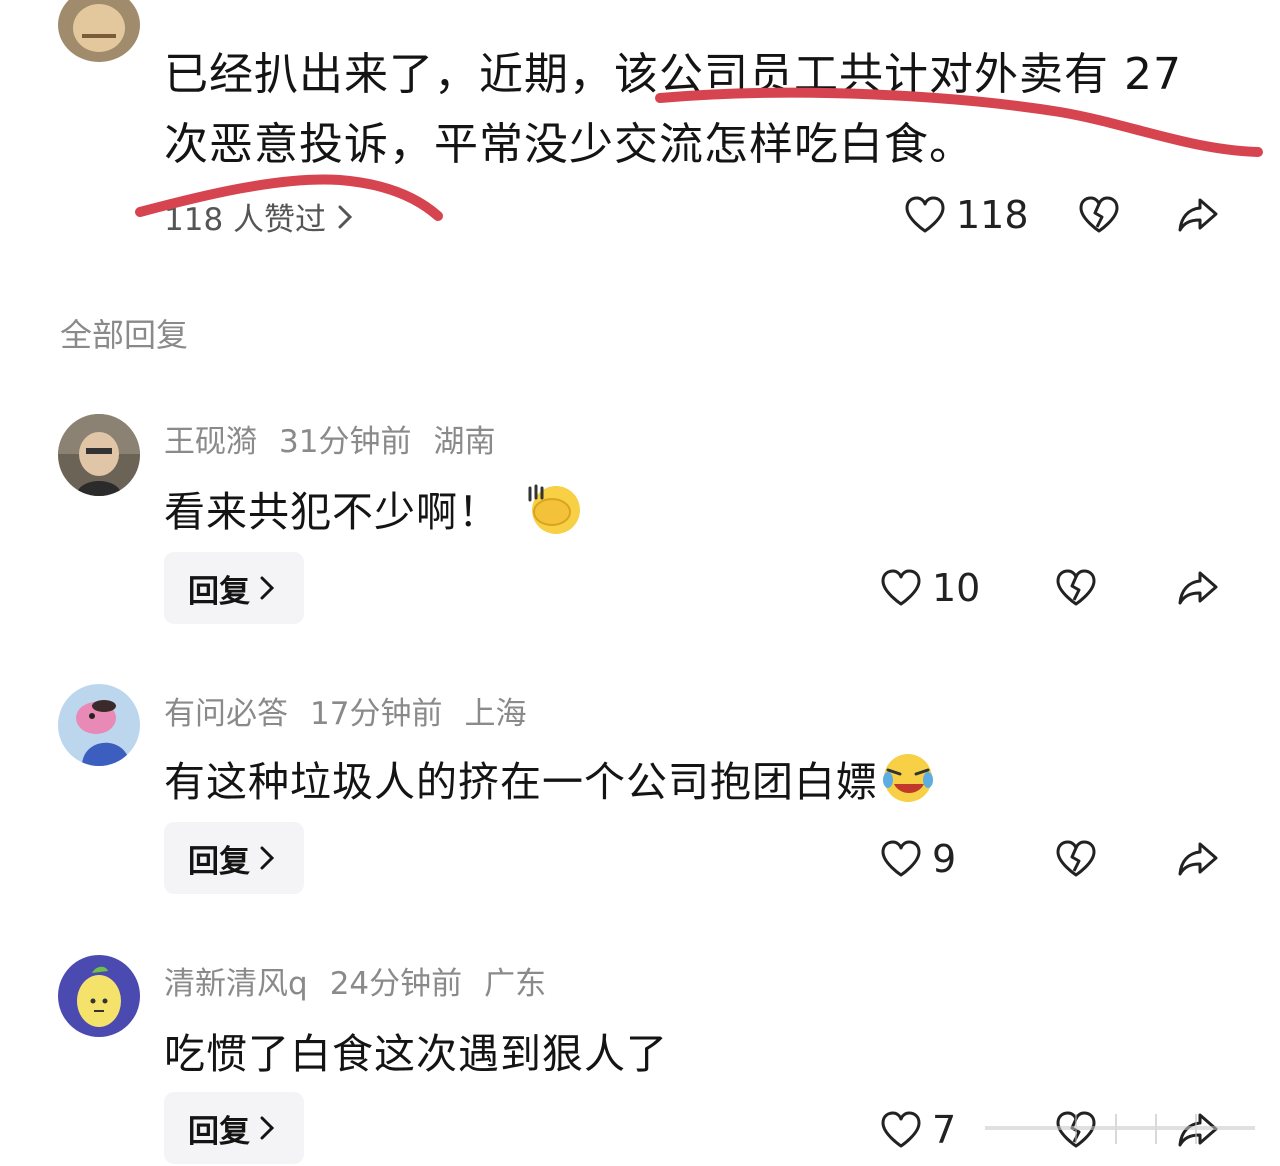 This screenshot has height=1166, width=1280. I want to click on annotation-underline, so click(699, 154).